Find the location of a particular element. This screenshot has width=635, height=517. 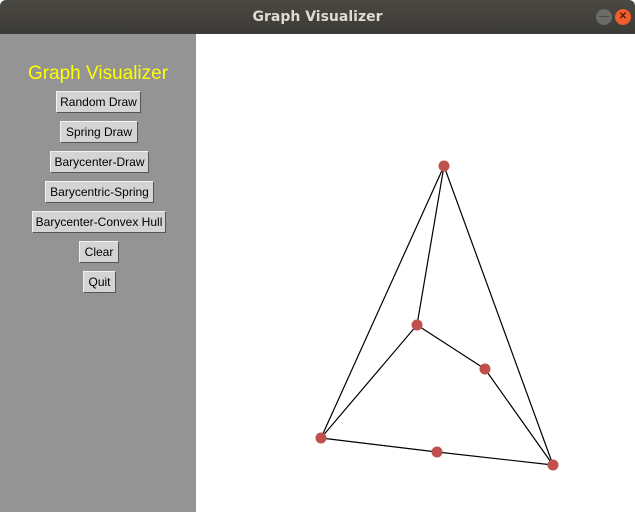

app-title: Graph Visualizer is located at coordinates (98, 73).